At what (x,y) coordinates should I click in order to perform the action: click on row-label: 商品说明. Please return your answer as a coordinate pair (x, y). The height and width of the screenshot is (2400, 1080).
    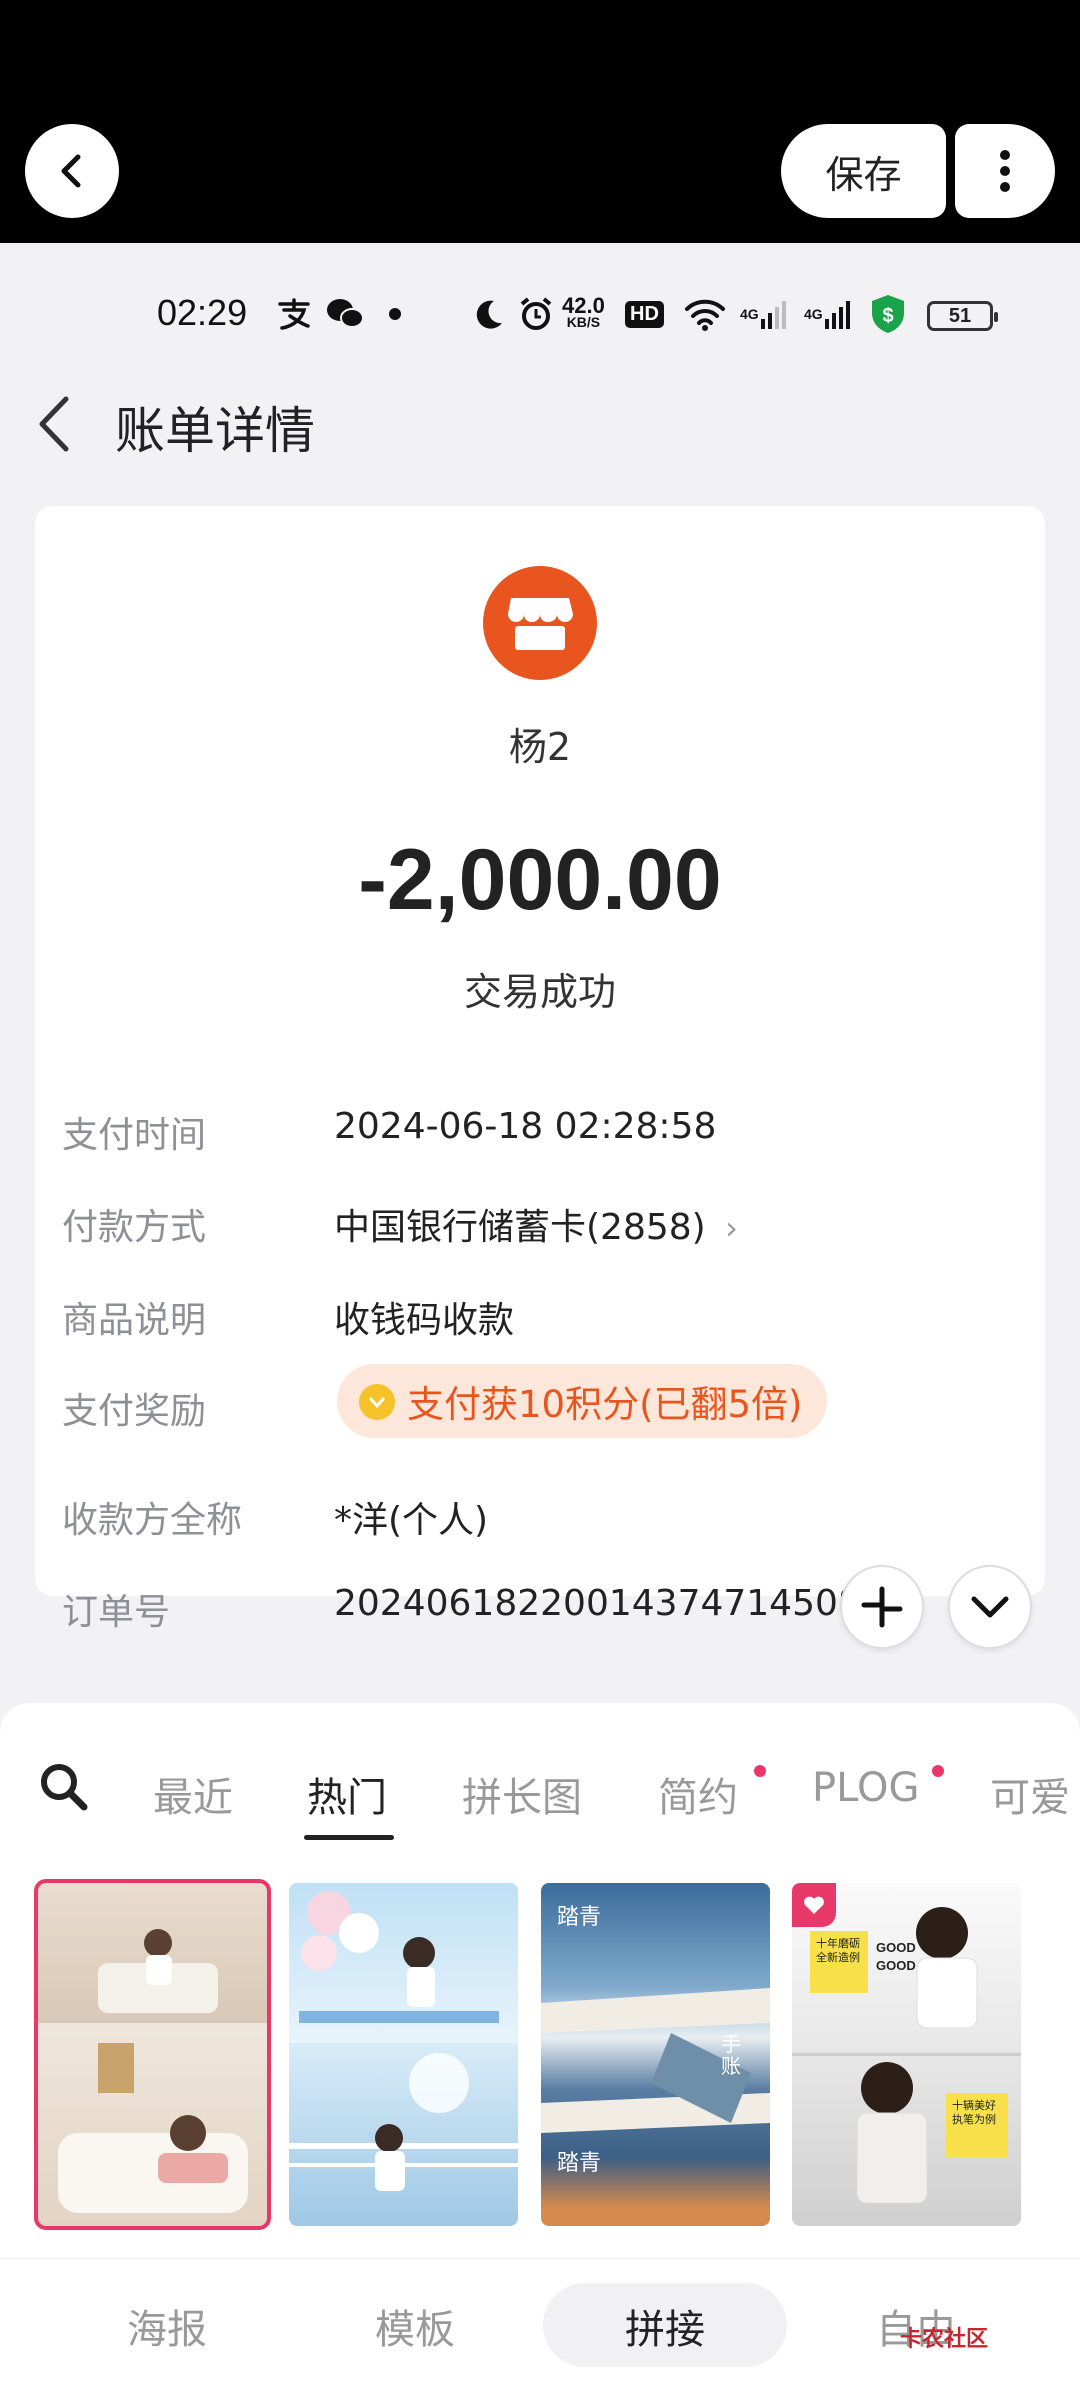
    Looking at the image, I should click on (134, 1320).